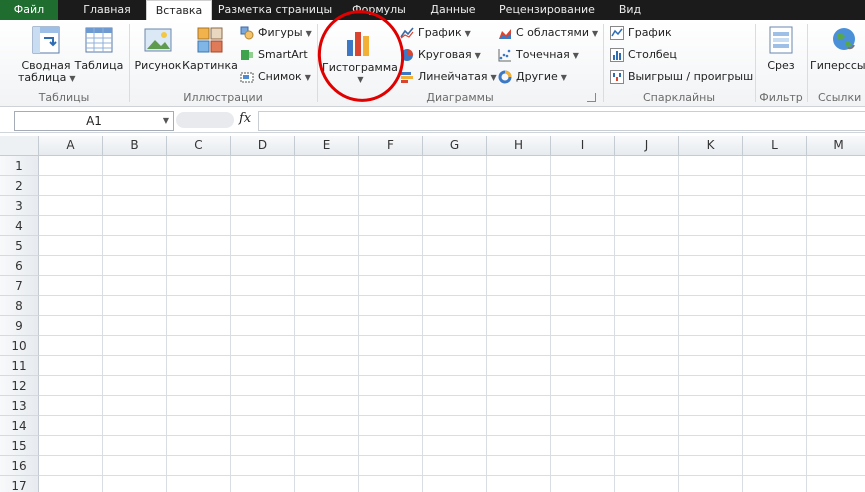 Image resolution: width=865 pixels, height=492 pixels. What do you see at coordinates (617, 33) in the screenshot?
I see `sparkline-line-icon` at bounding box center [617, 33].